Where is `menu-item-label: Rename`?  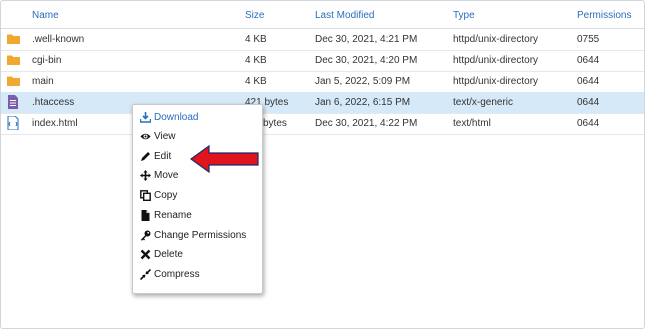
menu-item-label: Rename is located at coordinates (173, 215).